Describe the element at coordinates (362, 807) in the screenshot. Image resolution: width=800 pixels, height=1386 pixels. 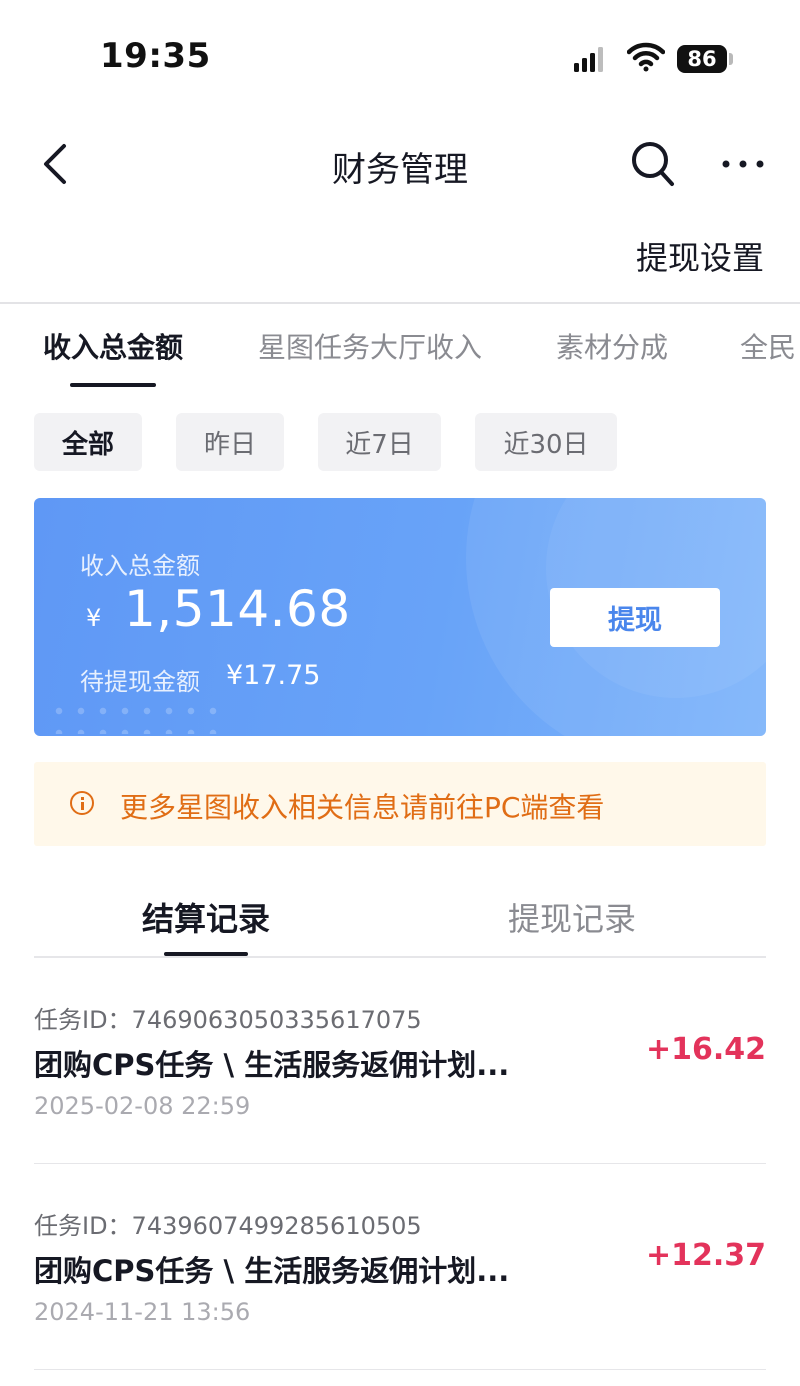
I see `notice-text: 更多星图收入相关信息请前往PC端查看` at that location.